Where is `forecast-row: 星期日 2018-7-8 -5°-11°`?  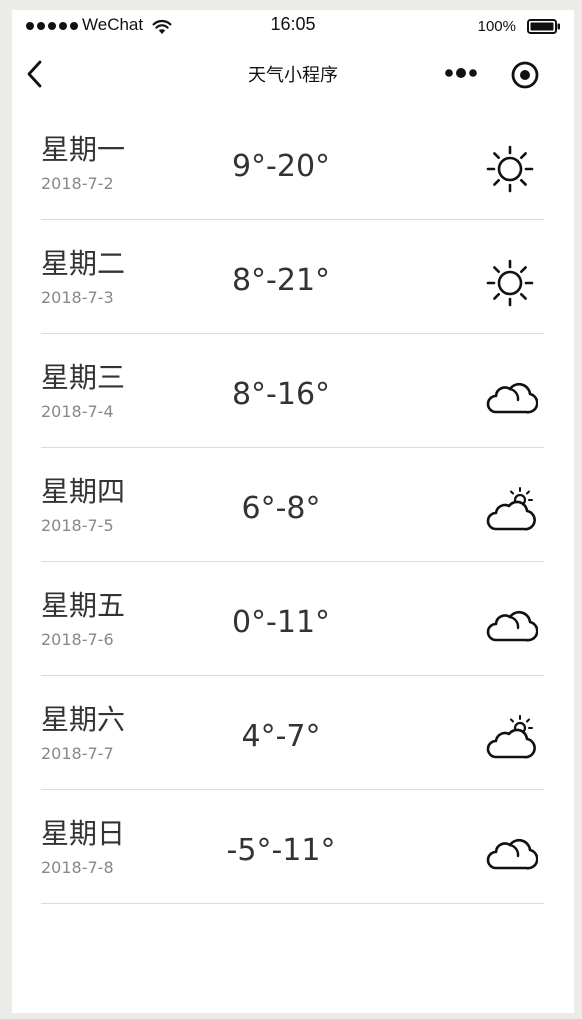 forecast-row: 星期日 2018-7-8 -5°-11° is located at coordinates (292, 847).